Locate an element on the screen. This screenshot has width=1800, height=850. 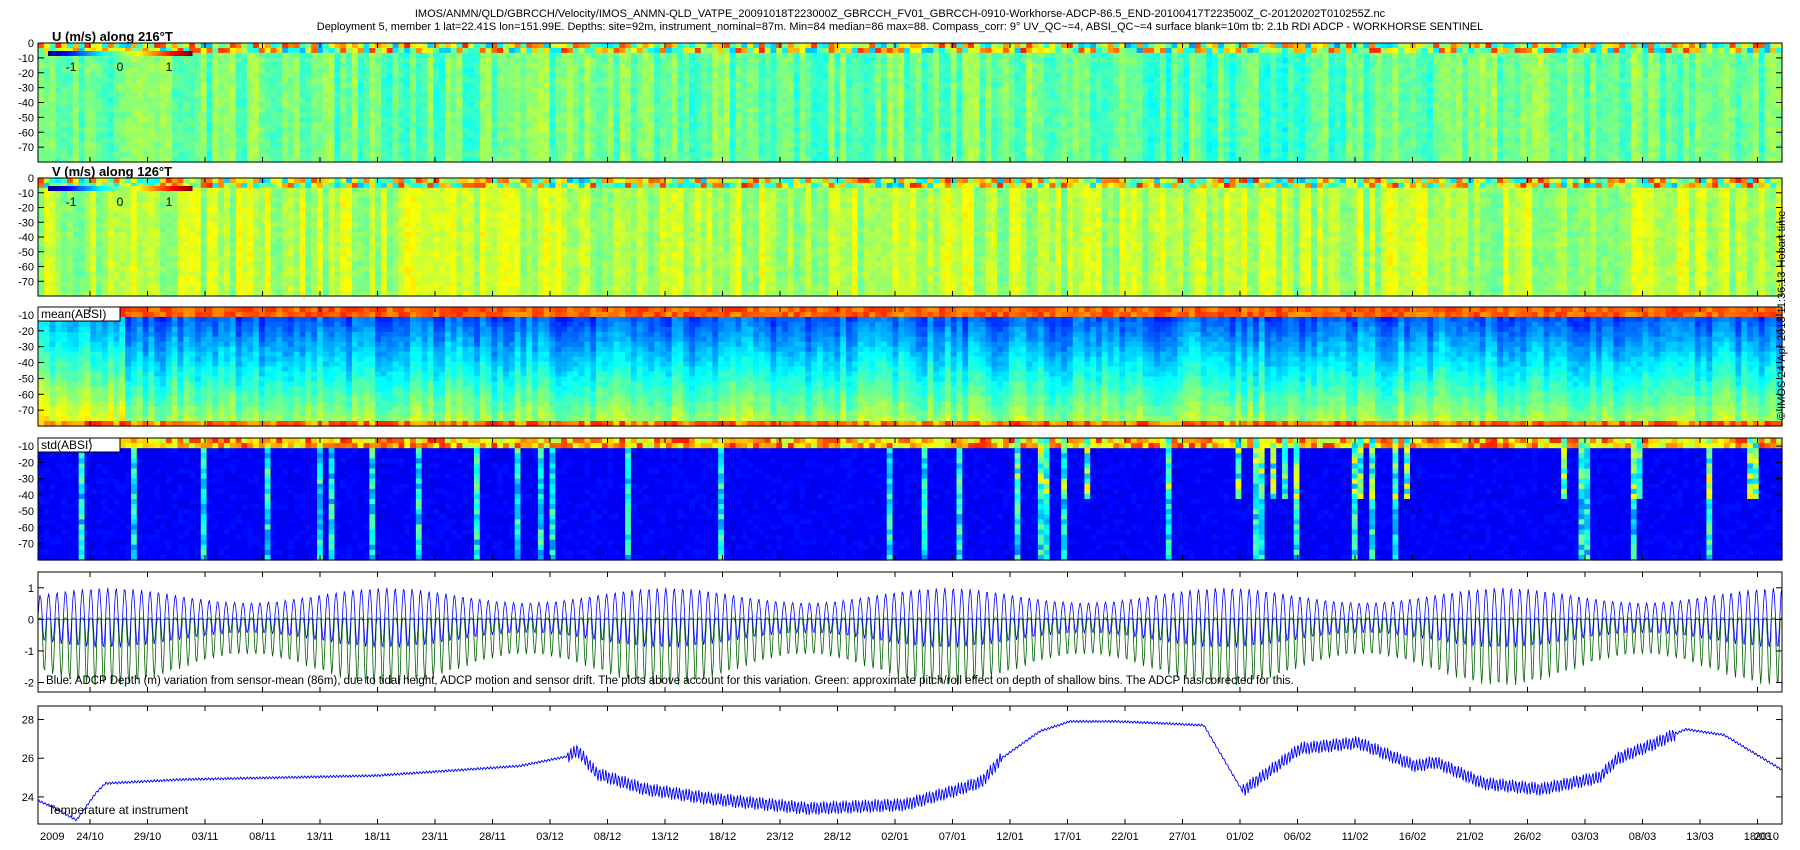
x-tick-label: 02/01 is located at coordinates (895, 837).